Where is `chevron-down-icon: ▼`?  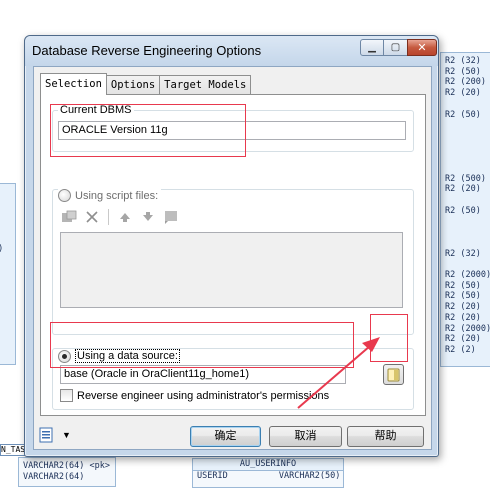 chevron-down-icon: ▼ is located at coordinates (66, 435).